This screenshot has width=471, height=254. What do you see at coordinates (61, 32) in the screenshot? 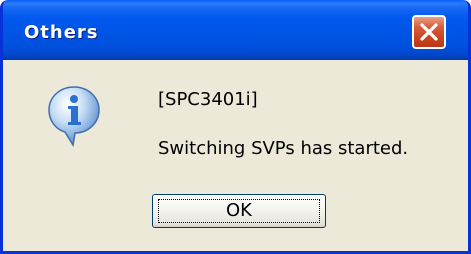
I see `dialog-title: Others` at bounding box center [61, 32].